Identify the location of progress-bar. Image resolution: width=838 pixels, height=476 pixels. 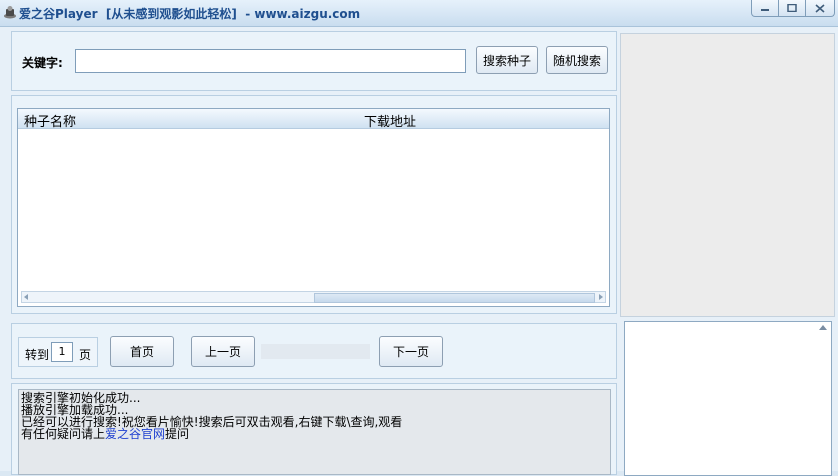
(315, 351).